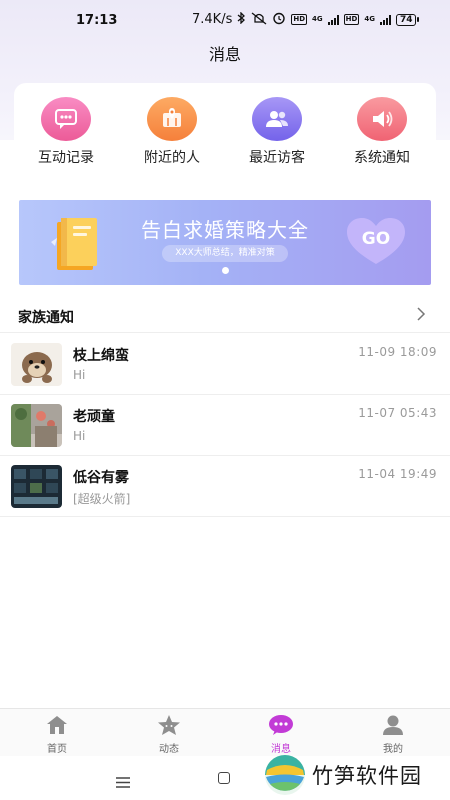  Describe the element at coordinates (57, 749) in the screenshot. I see `tab-label: 首页` at that location.